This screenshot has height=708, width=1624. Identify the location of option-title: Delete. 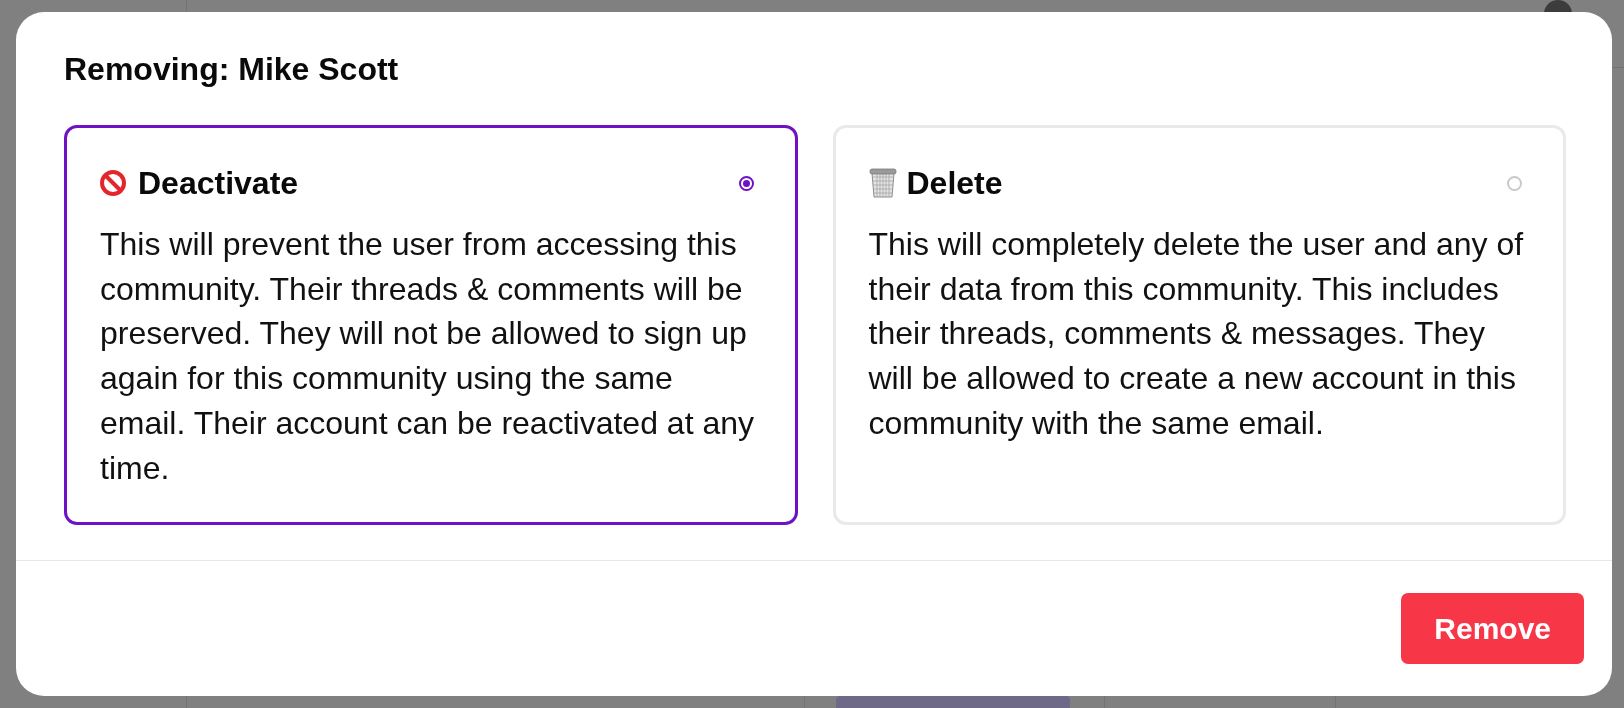
(954, 183).